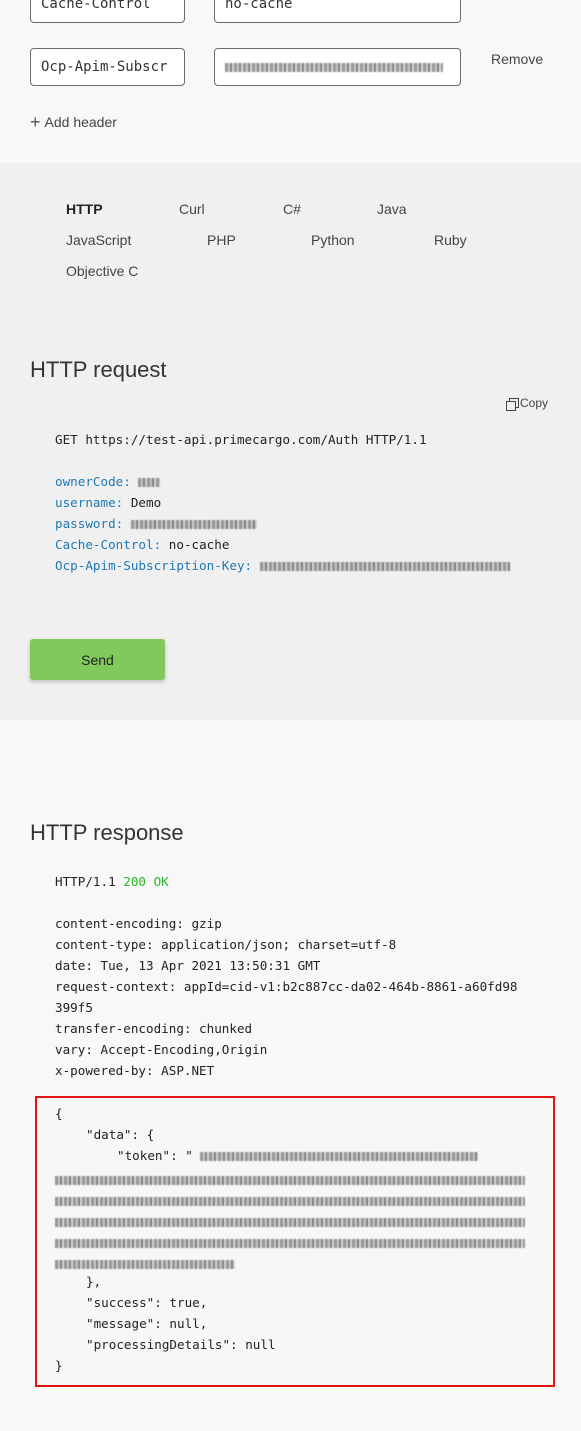  I want to click on send-button: Send, so click(97, 659).